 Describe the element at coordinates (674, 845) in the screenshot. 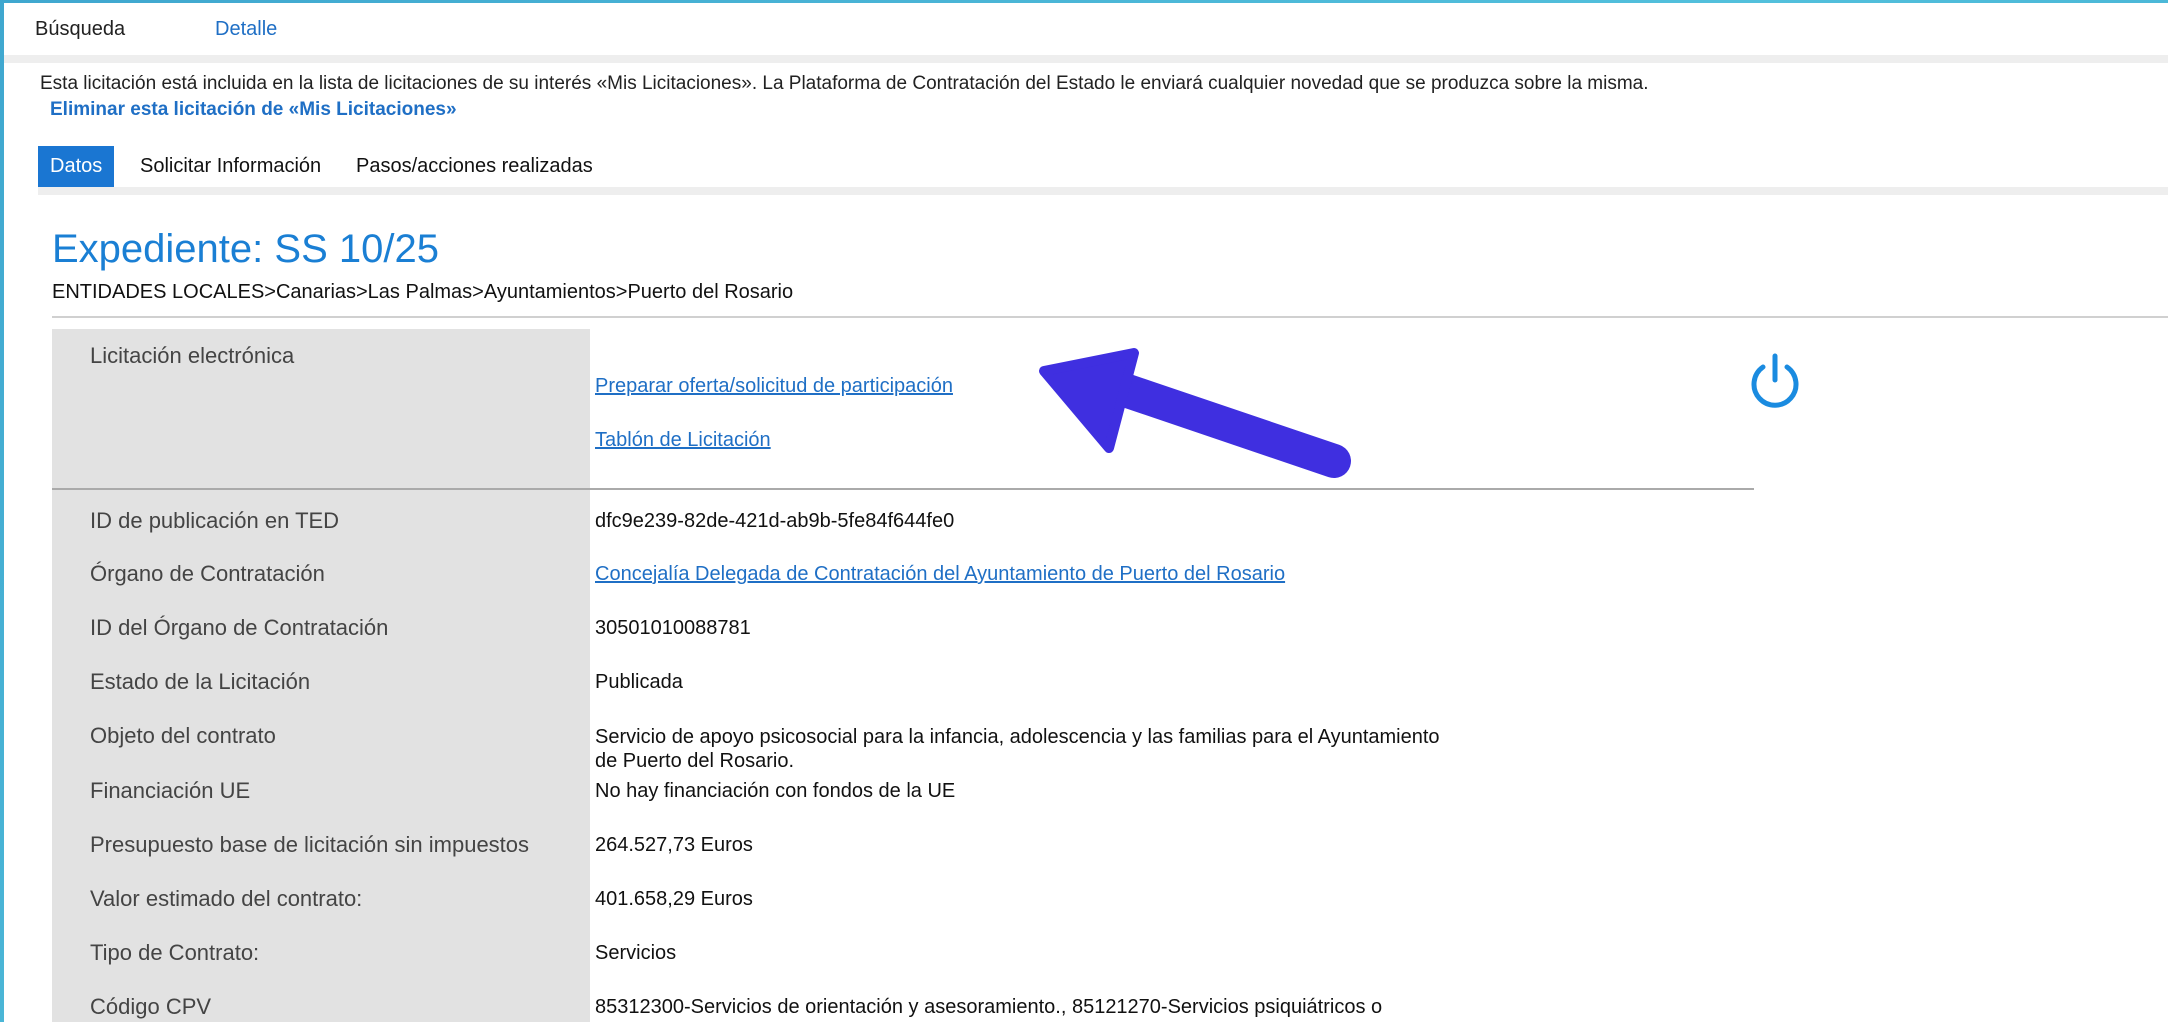

I see `row-value-presupuesto: 264.527,73 Euros` at that location.